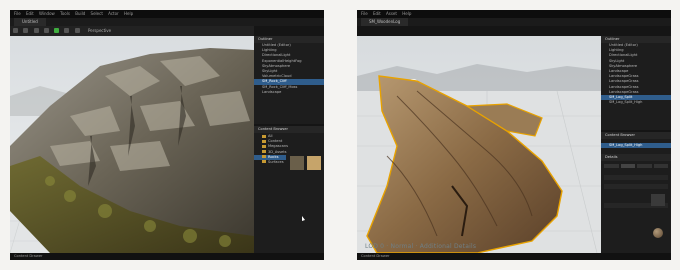 Image resolution: width=680 pixels, height=270 pixels. I want to click on menu-item: Tools, so click(65, 13).